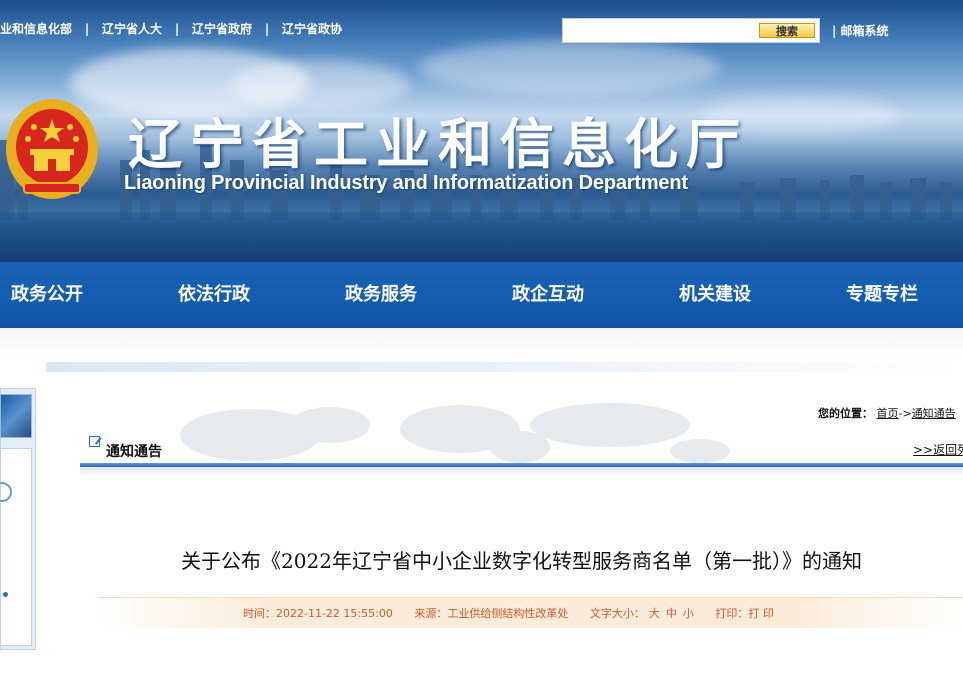  What do you see at coordinates (16, 547) in the screenshot?
I see `sidebar-content` at bounding box center [16, 547].